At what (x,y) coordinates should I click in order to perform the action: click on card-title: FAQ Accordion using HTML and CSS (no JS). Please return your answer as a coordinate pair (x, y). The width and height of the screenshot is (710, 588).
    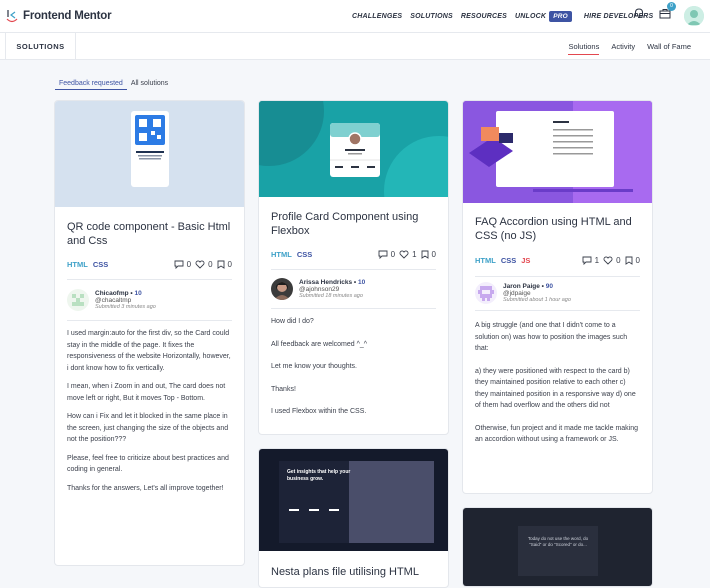
    Looking at the image, I should click on (557, 229).